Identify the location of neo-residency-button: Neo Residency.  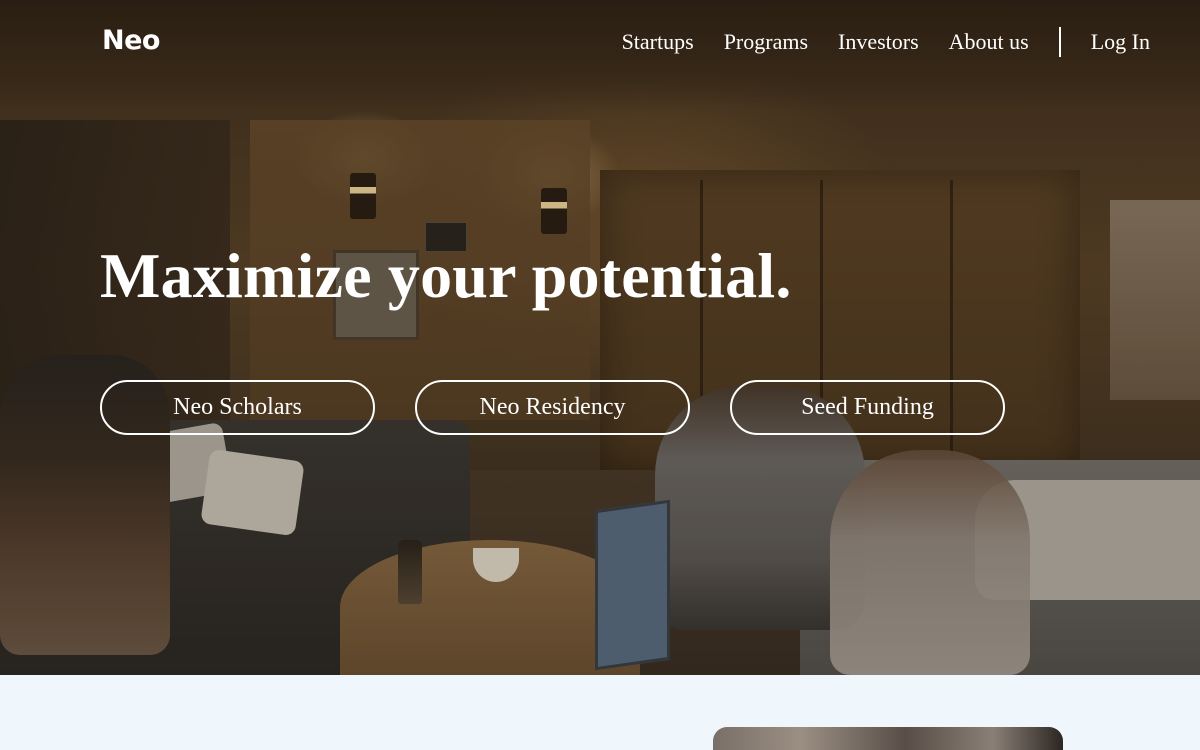
(552, 407).